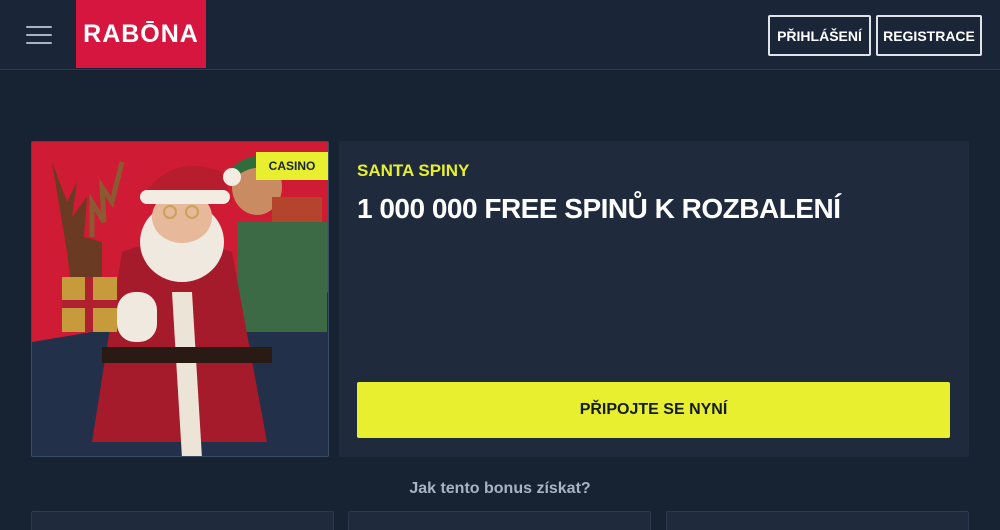 The height and width of the screenshot is (530, 1000). What do you see at coordinates (599, 208) in the screenshot?
I see `promo-title: 1 000 000 FREE SPINŮ K ROZBALENÍ` at bounding box center [599, 208].